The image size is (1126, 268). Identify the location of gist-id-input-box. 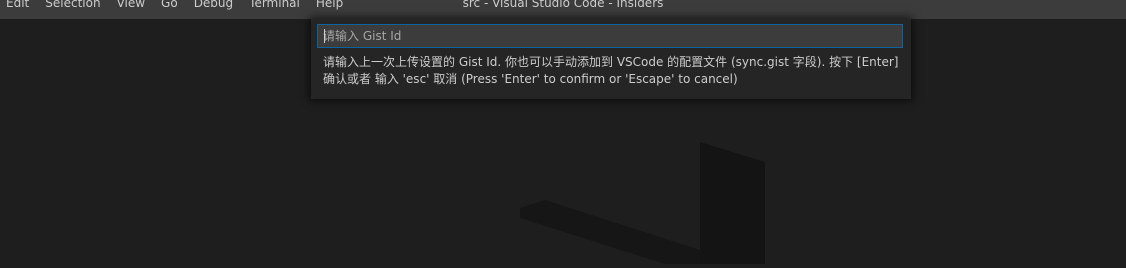
(610, 36).